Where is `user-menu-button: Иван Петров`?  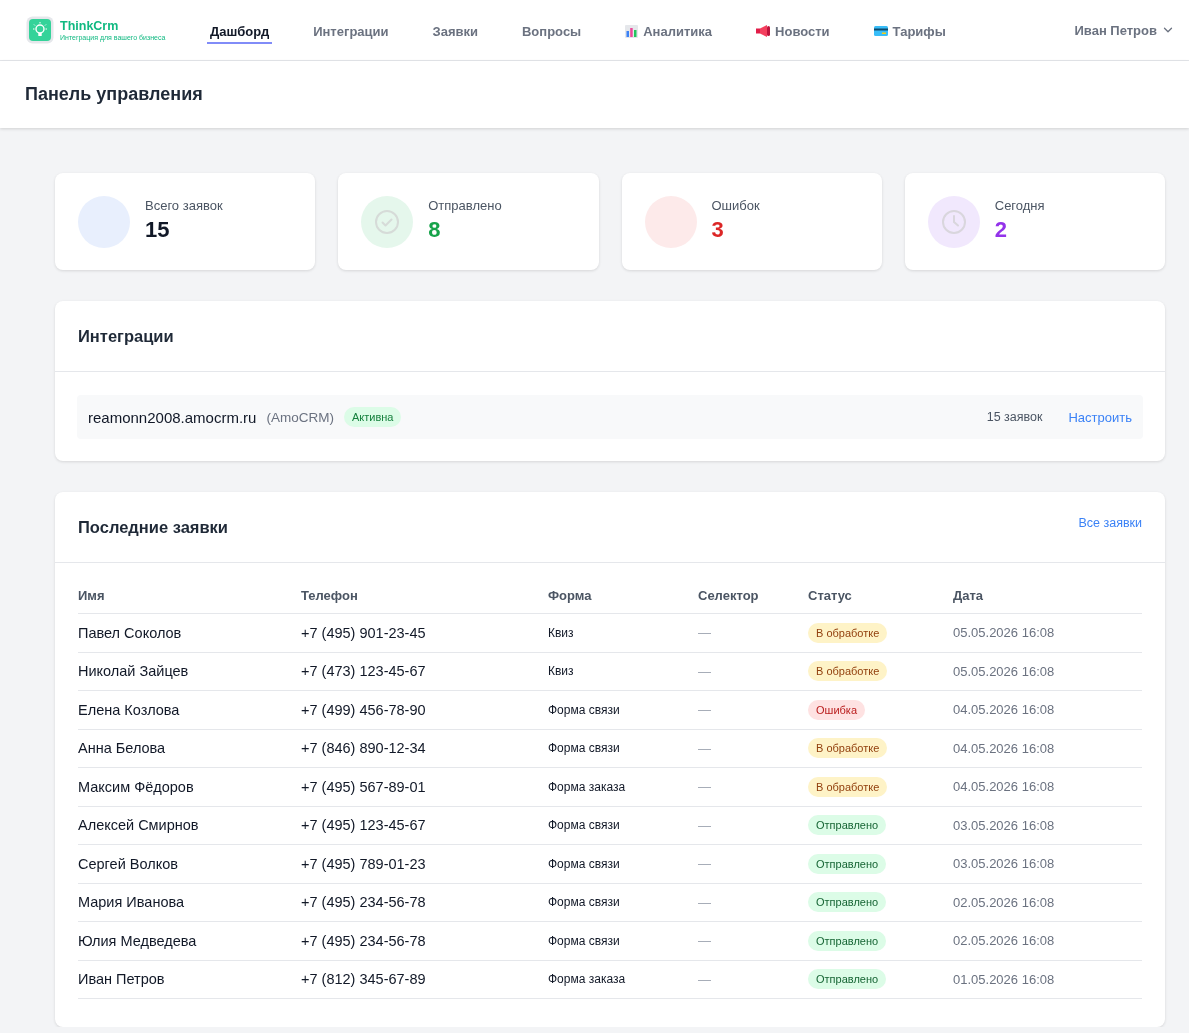 user-menu-button: Иван Петров is located at coordinates (1124, 30).